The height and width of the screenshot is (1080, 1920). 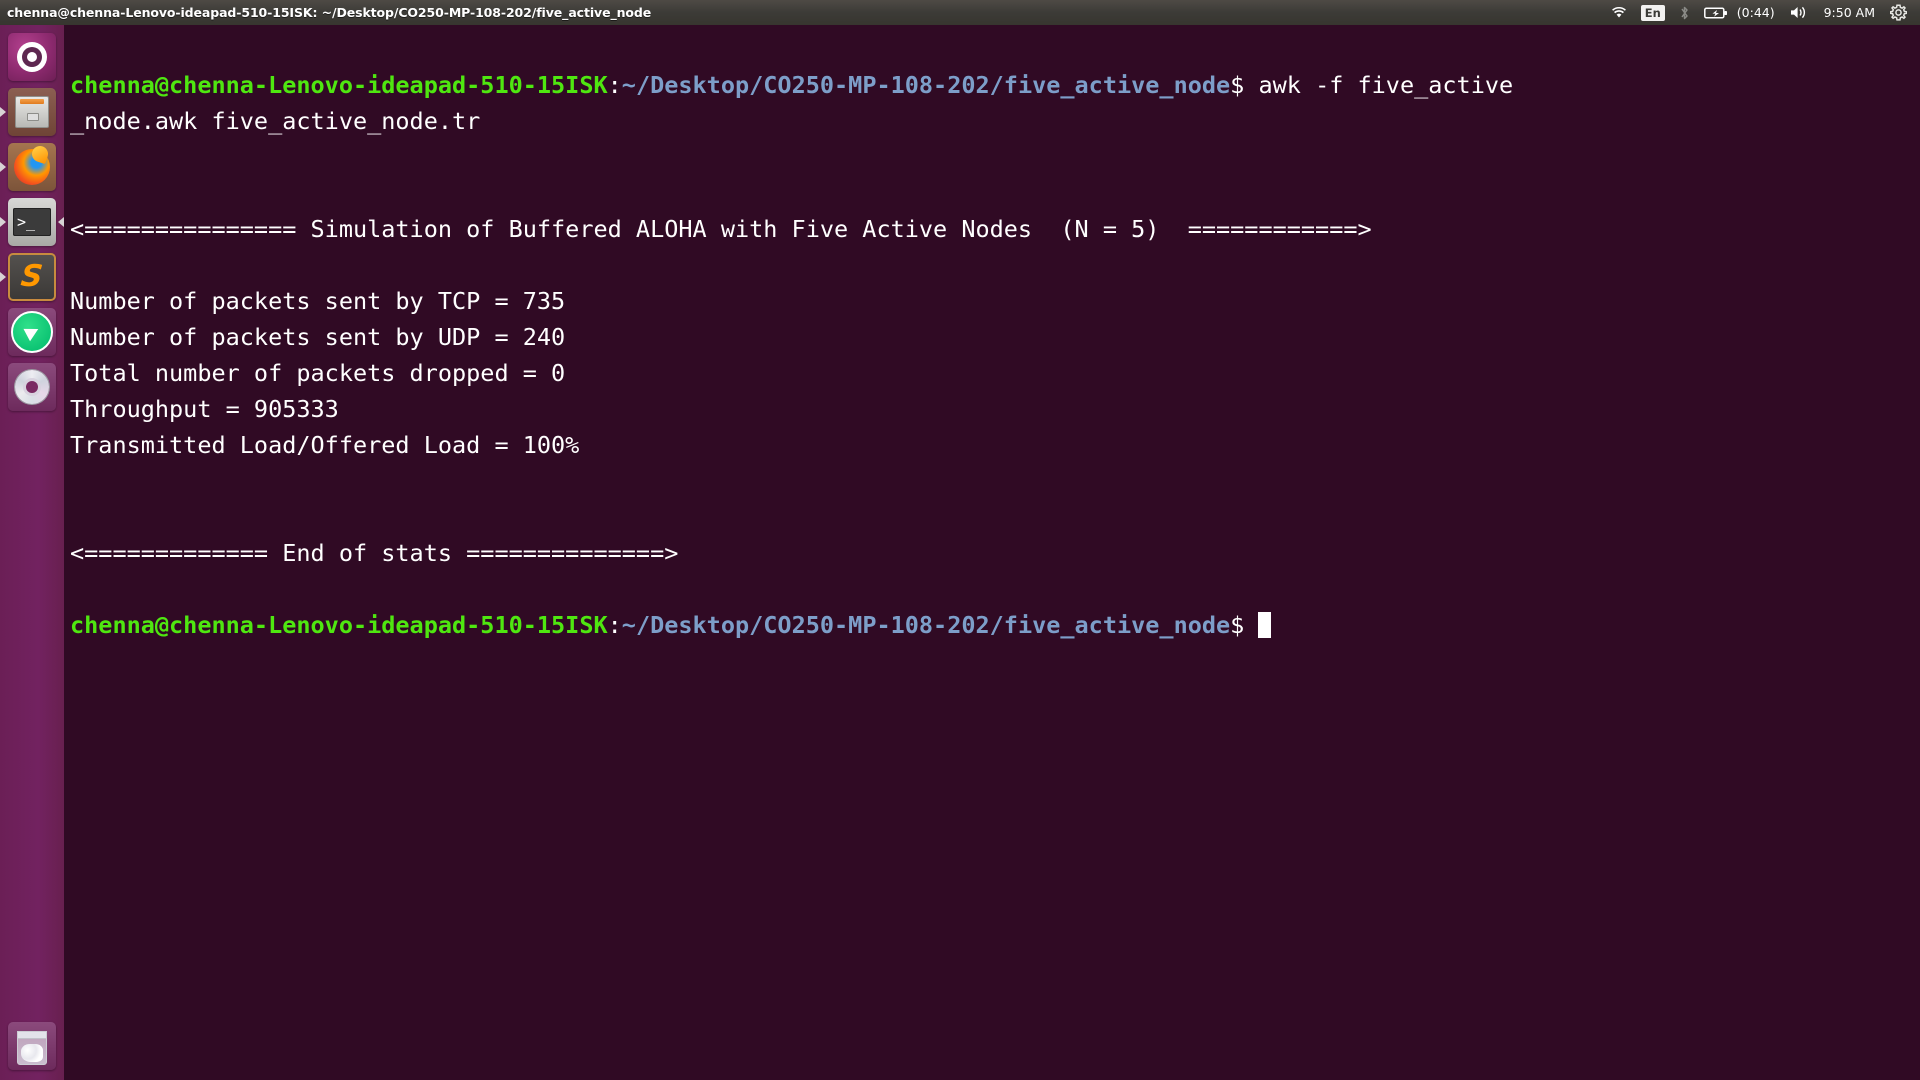 I want to click on launcher-item-disc, so click(x=32, y=387).